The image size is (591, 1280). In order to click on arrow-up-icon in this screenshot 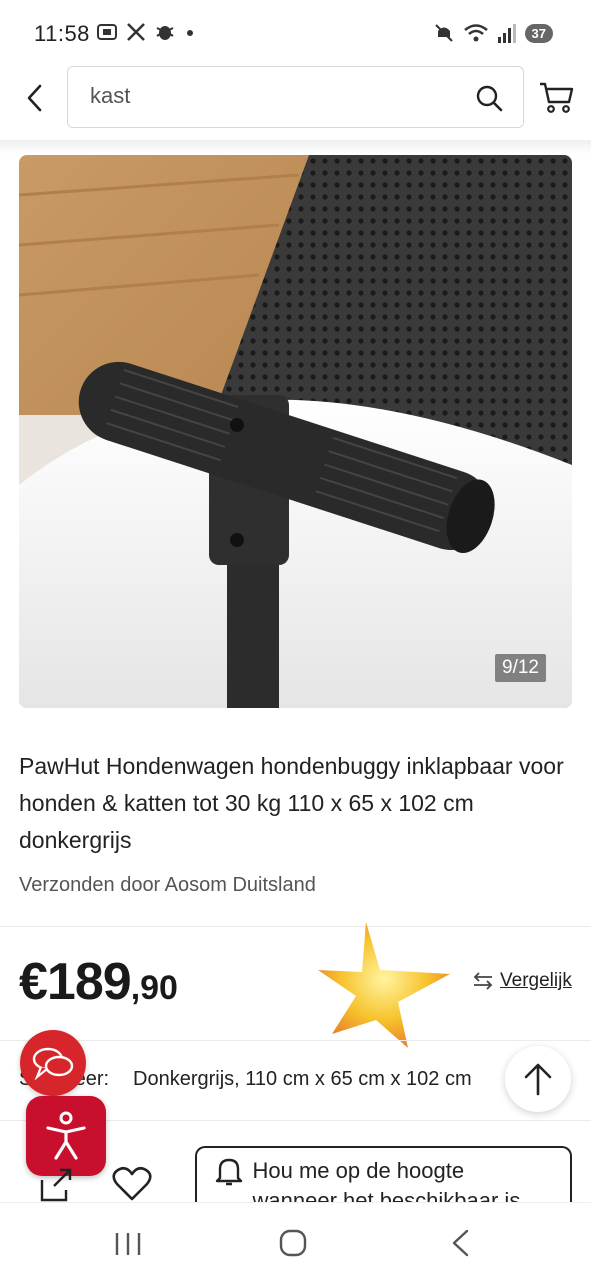, I will do `click(538, 1079)`.